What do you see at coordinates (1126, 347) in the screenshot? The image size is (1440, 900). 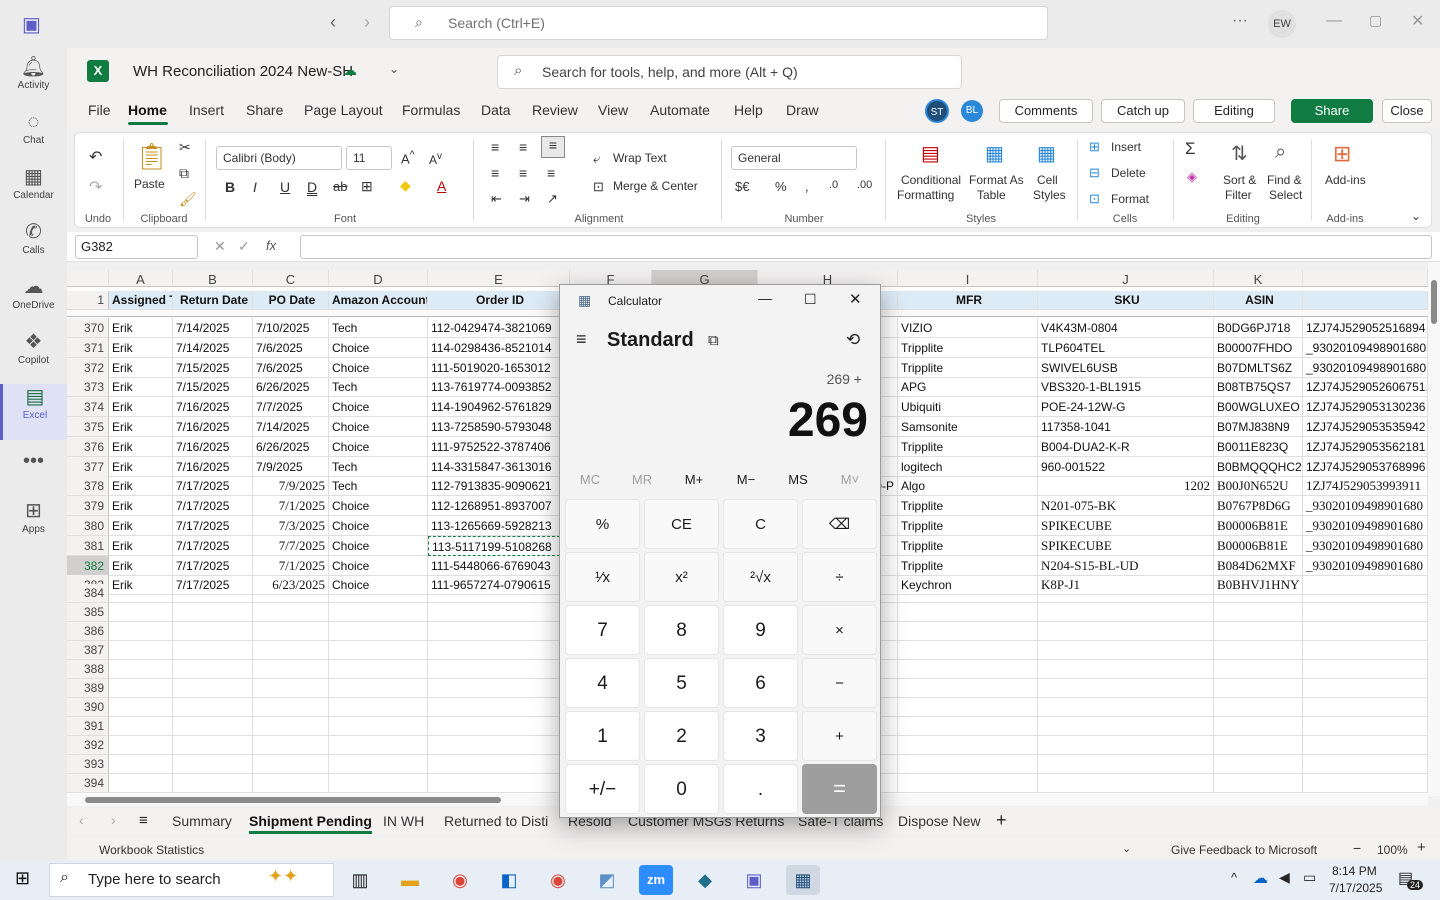 I see `table-cell: TLP604TEL` at bounding box center [1126, 347].